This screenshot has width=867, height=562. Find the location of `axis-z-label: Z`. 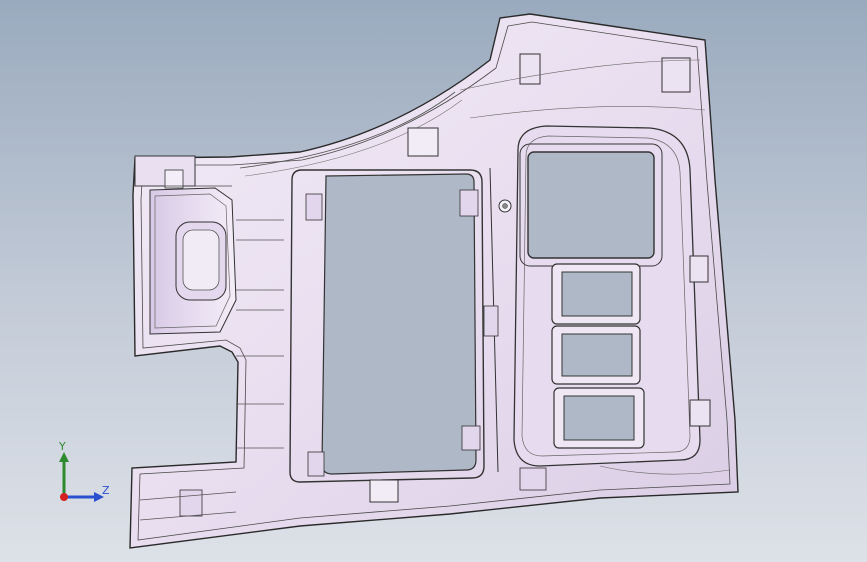

axis-z-label: Z is located at coordinates (106, 490).